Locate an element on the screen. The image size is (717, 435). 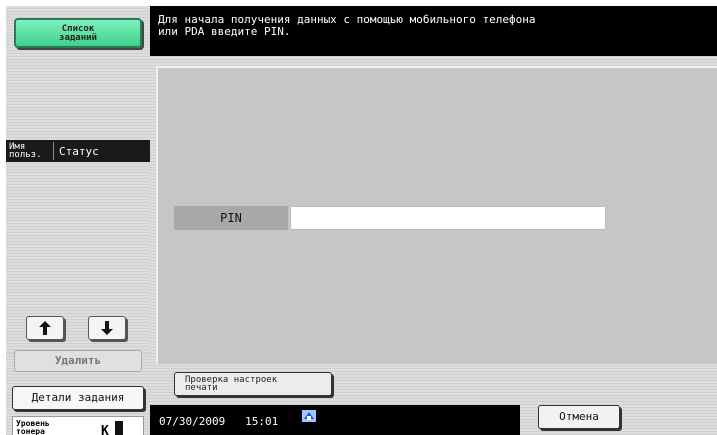
job-details-button: Детали задания is located at coordinates (78, 398).